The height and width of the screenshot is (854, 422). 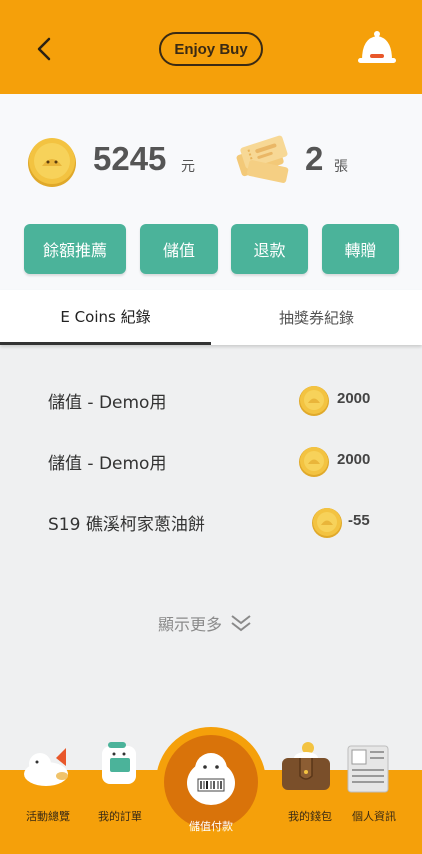 What do you see at coordinates (360, 249) in the screenshot?
I see `transfer-button: 轉贈` at bounding box center [360, 249].